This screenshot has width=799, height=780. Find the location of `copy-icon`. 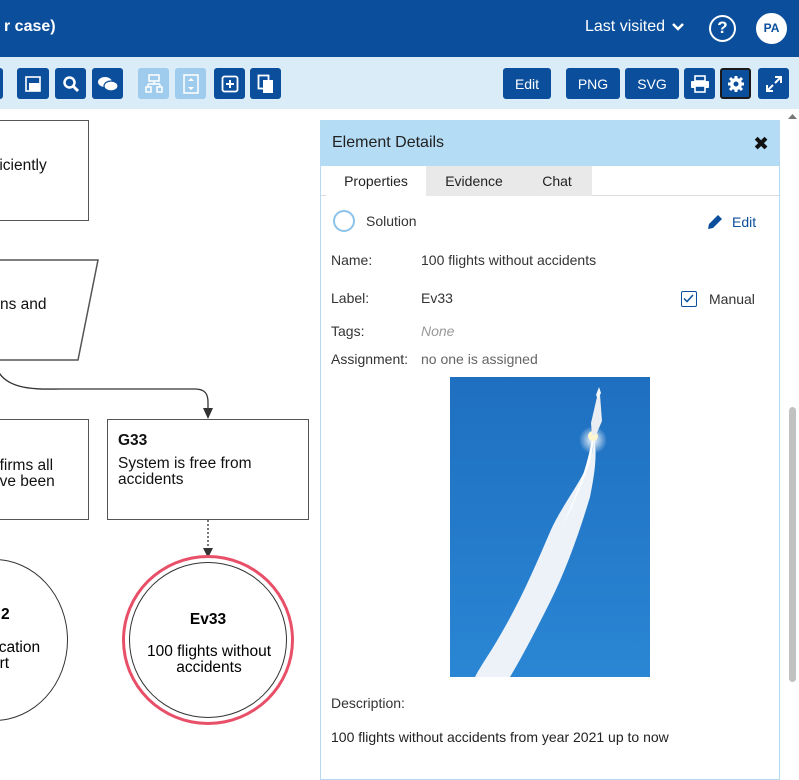

copy-icon is located at coordinates (265, 83).